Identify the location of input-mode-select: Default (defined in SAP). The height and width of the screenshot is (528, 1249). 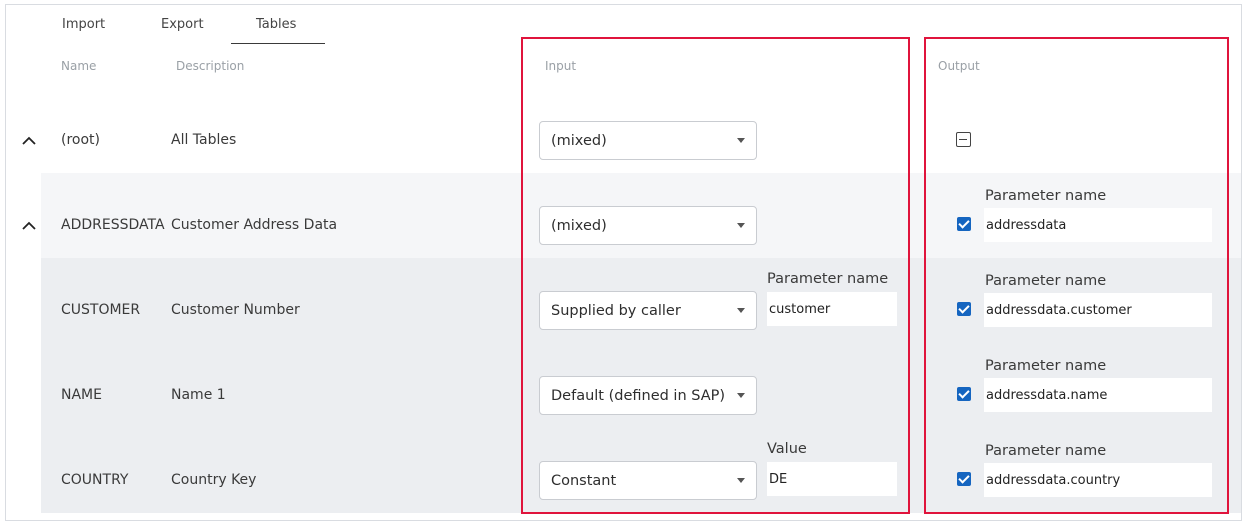
(648, 395).